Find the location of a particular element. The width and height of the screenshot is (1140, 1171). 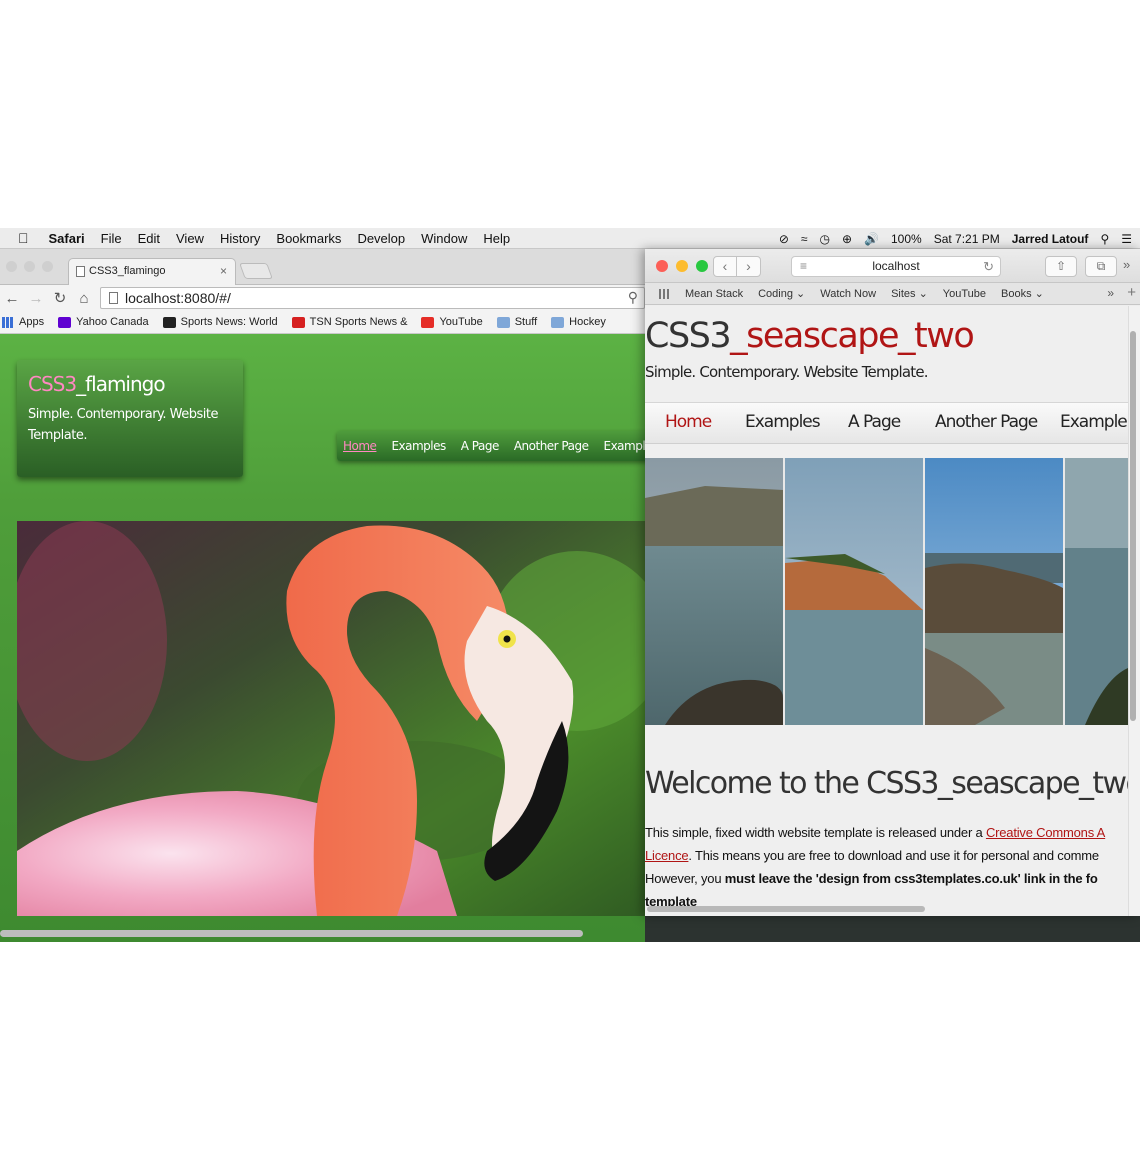

time-machine-icon: ◷ is located at coordinates (825, 239).